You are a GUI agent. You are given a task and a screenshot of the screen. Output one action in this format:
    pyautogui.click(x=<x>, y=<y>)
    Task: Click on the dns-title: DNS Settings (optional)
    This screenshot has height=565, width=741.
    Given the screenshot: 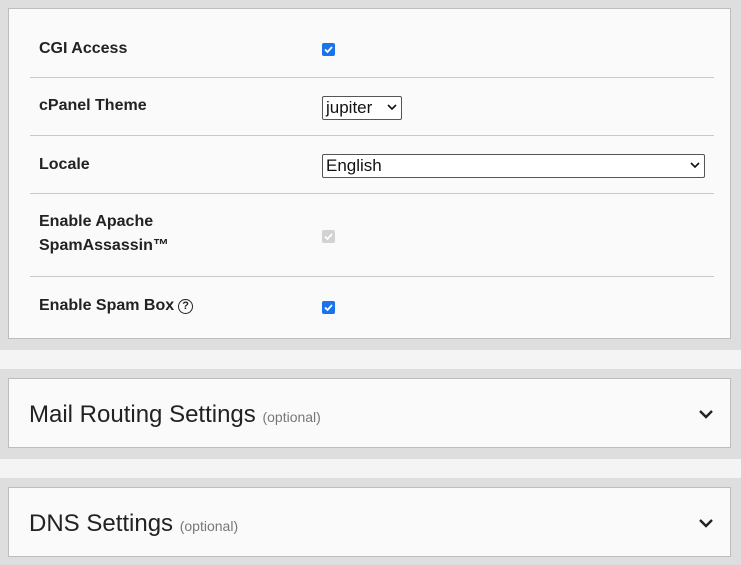 What is the action you would take?
    pyautogui.click(x=133, y=525)
    